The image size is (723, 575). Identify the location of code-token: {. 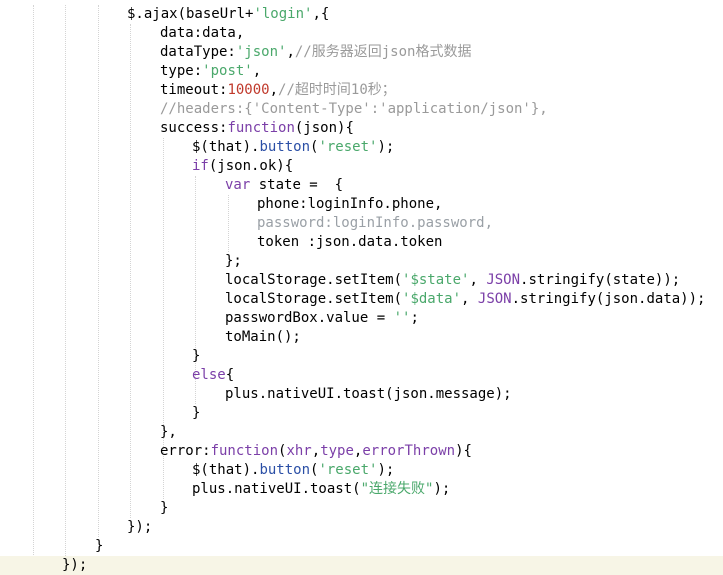
(230, 375).